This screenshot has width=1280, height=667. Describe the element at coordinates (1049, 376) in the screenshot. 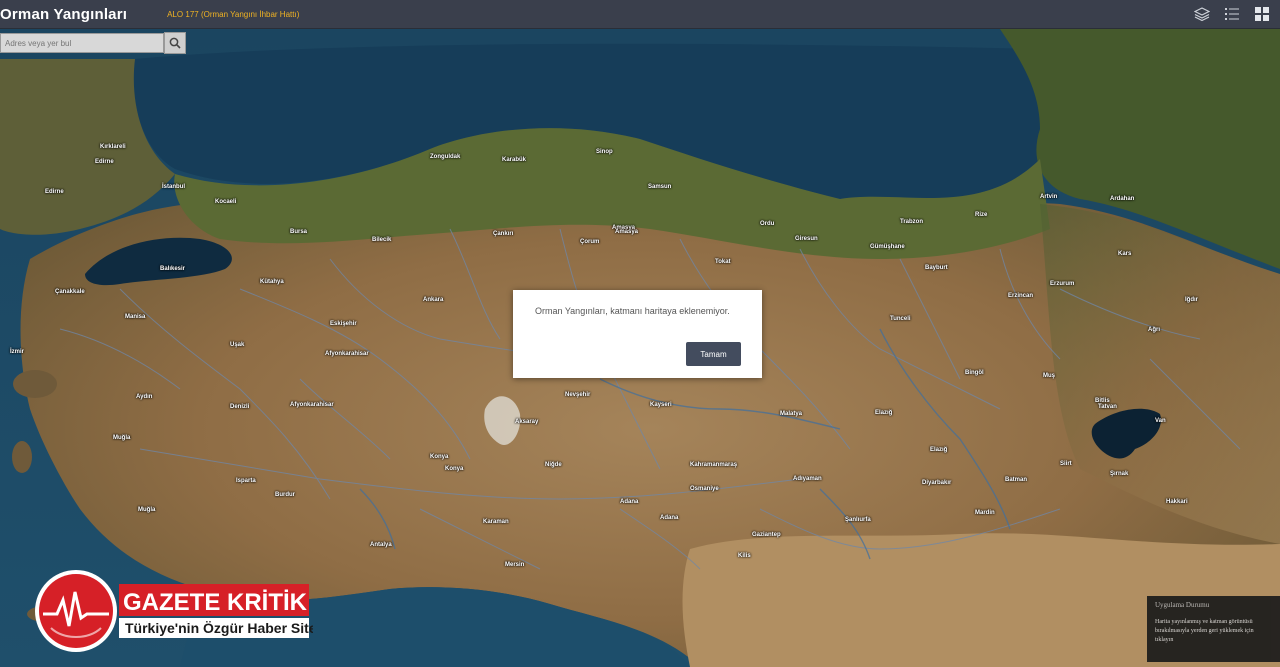

I see `map-label: Muş` at that location.